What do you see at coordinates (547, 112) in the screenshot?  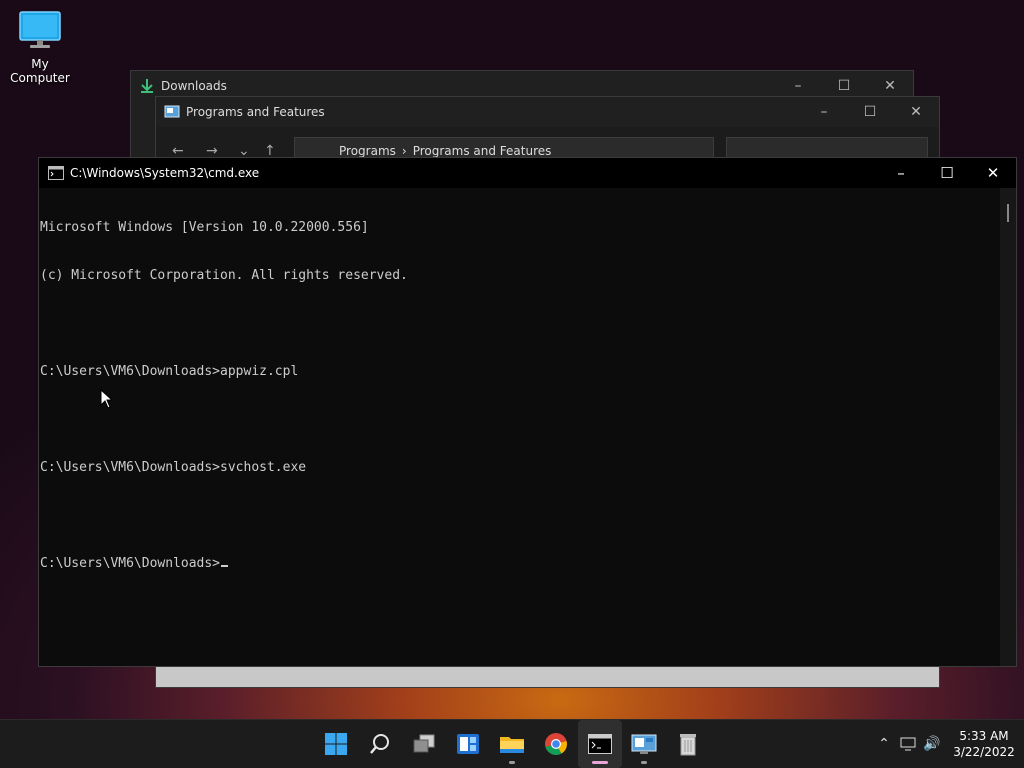 I see `programs-titlebar: Programs and Features – ☐ ✕` at bounding box center [547, 112].